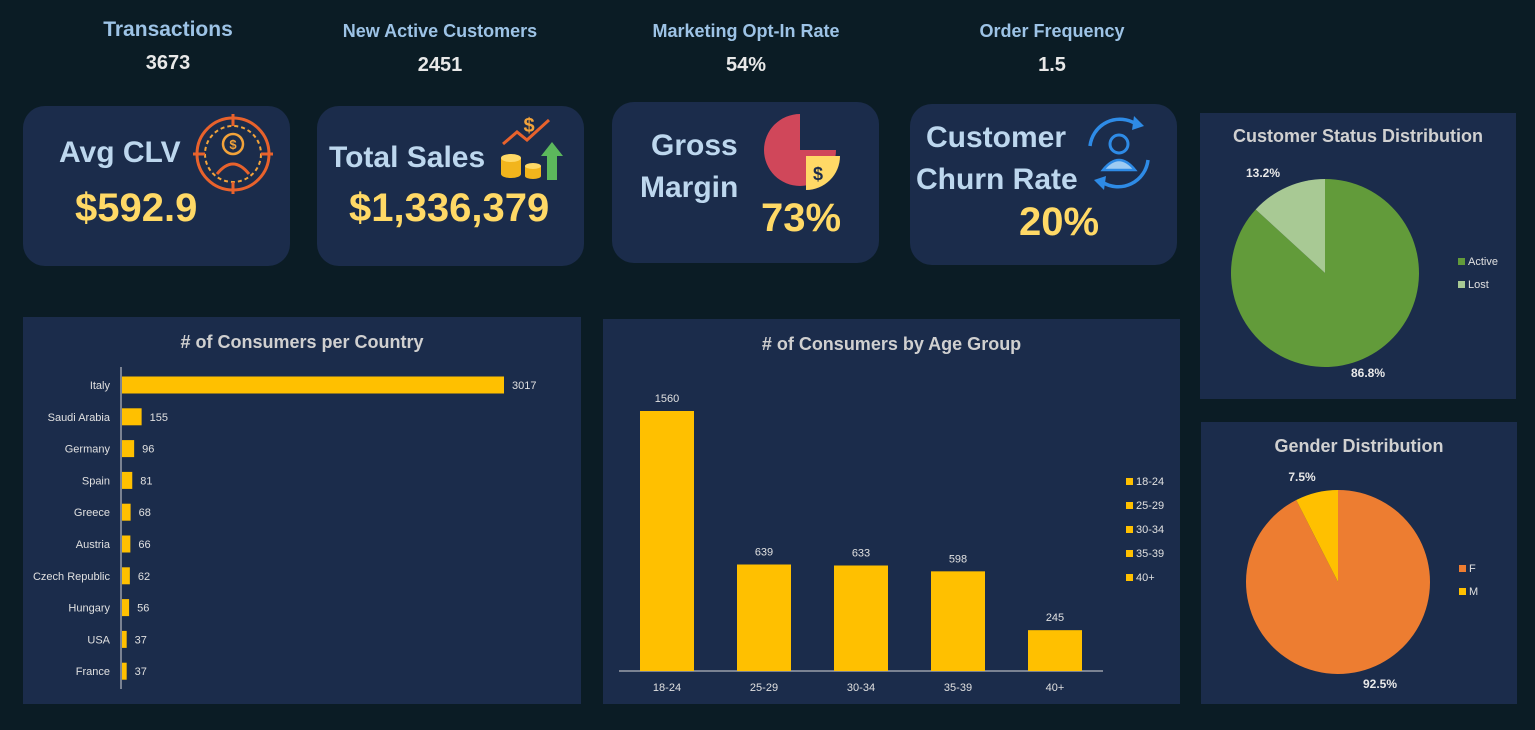  I want to click on data-label: 7.5%, so click(1302, 477).